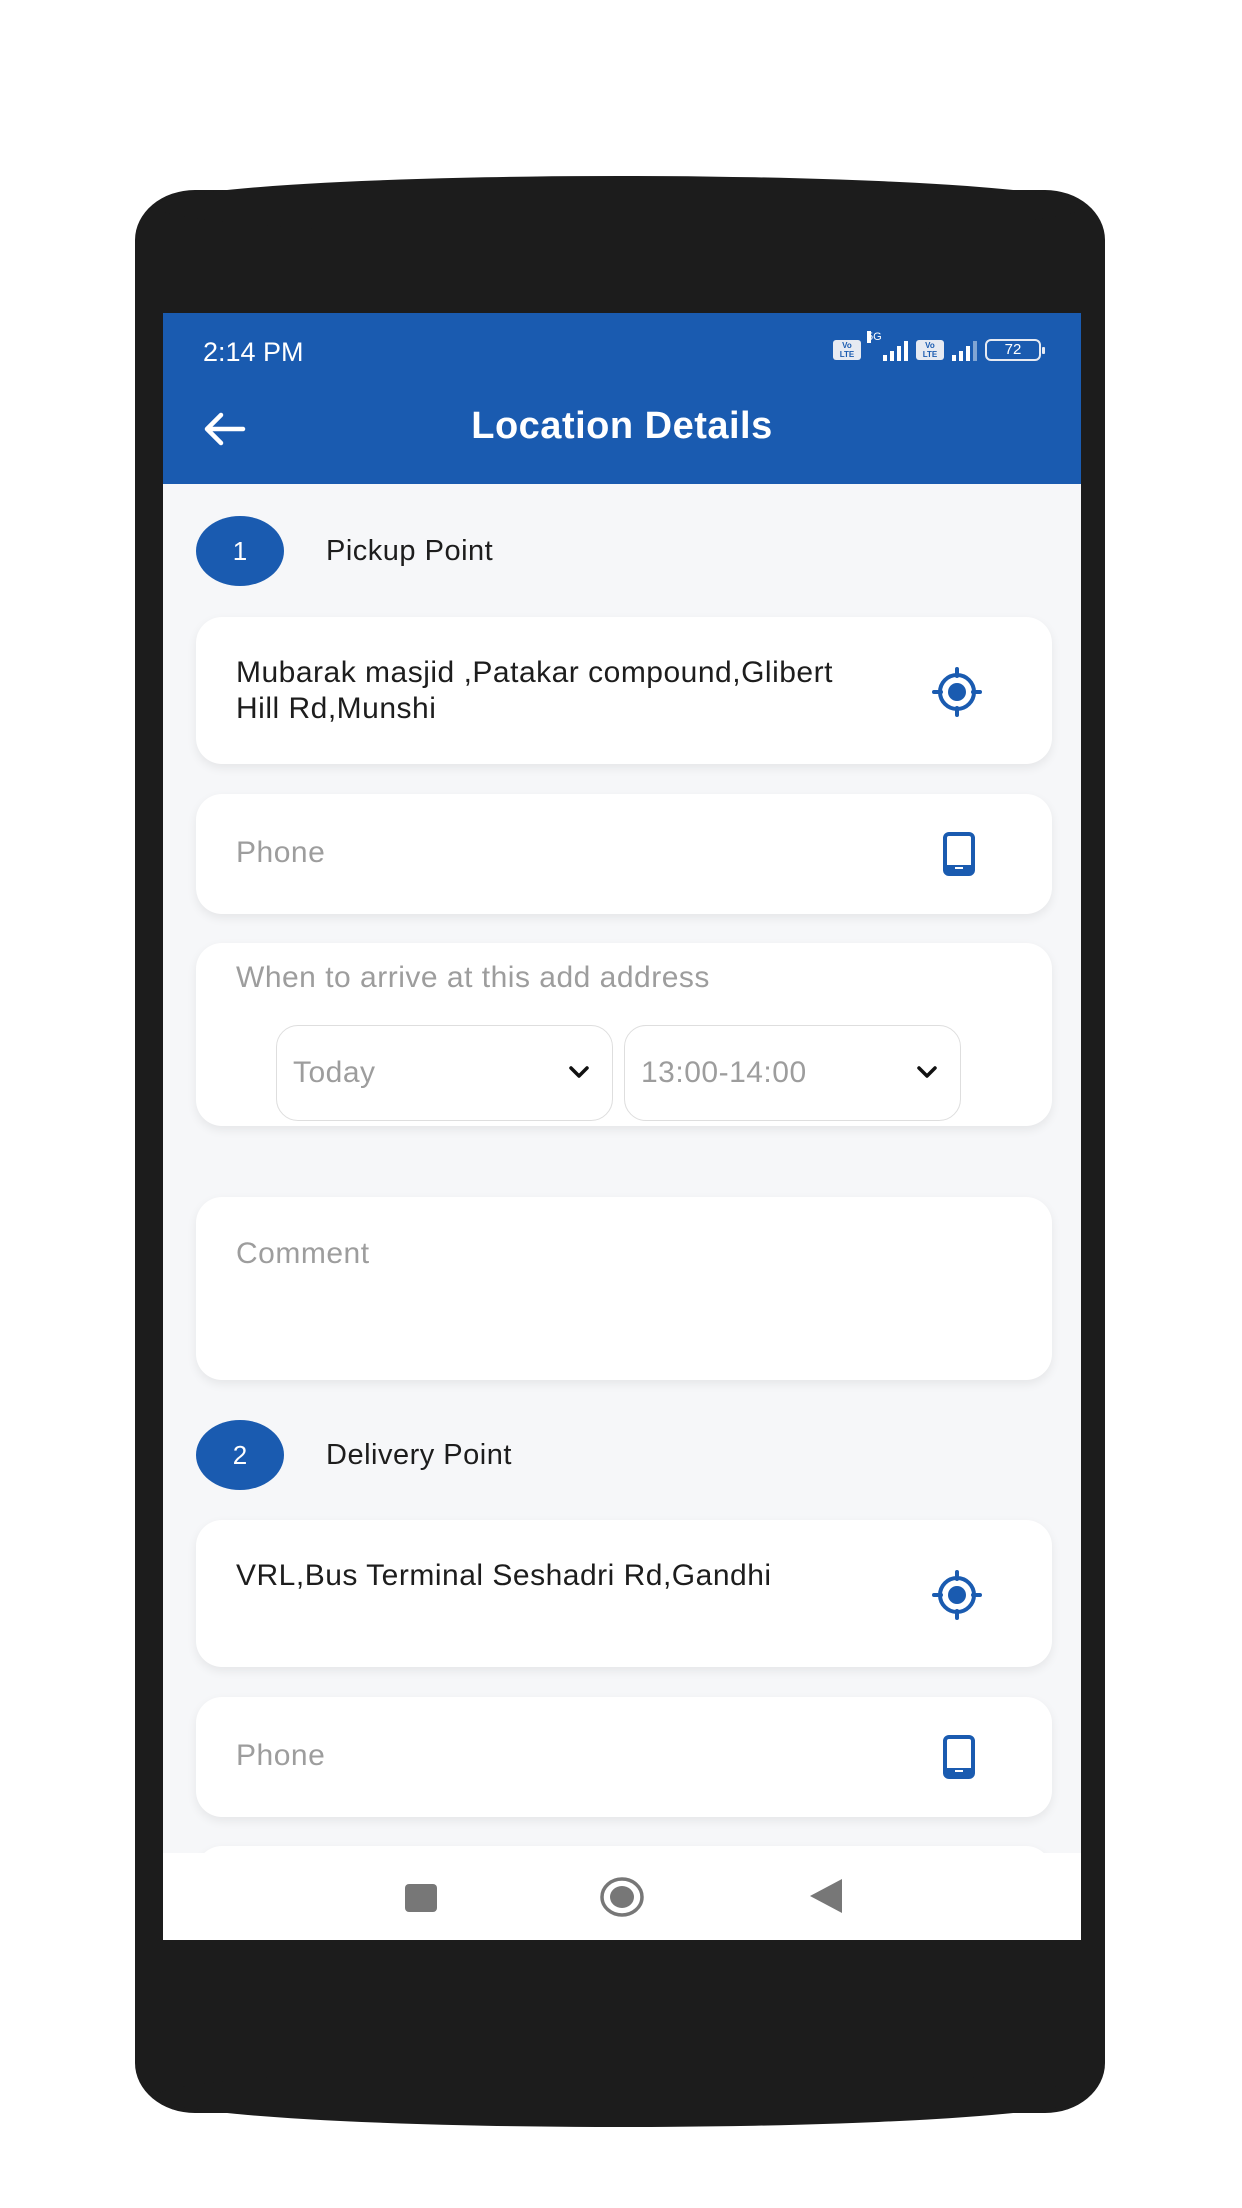 The image size is (1242, 2208). Describe the element at coordinates (1015, 350) in the screenshot. I see `battery-icon: 72` at that location.